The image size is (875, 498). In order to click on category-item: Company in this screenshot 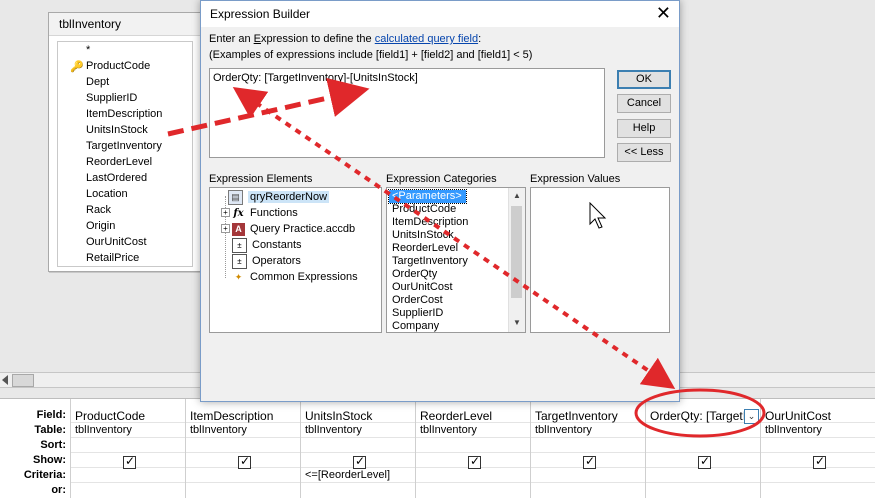, I will do `click(449, 326)`.